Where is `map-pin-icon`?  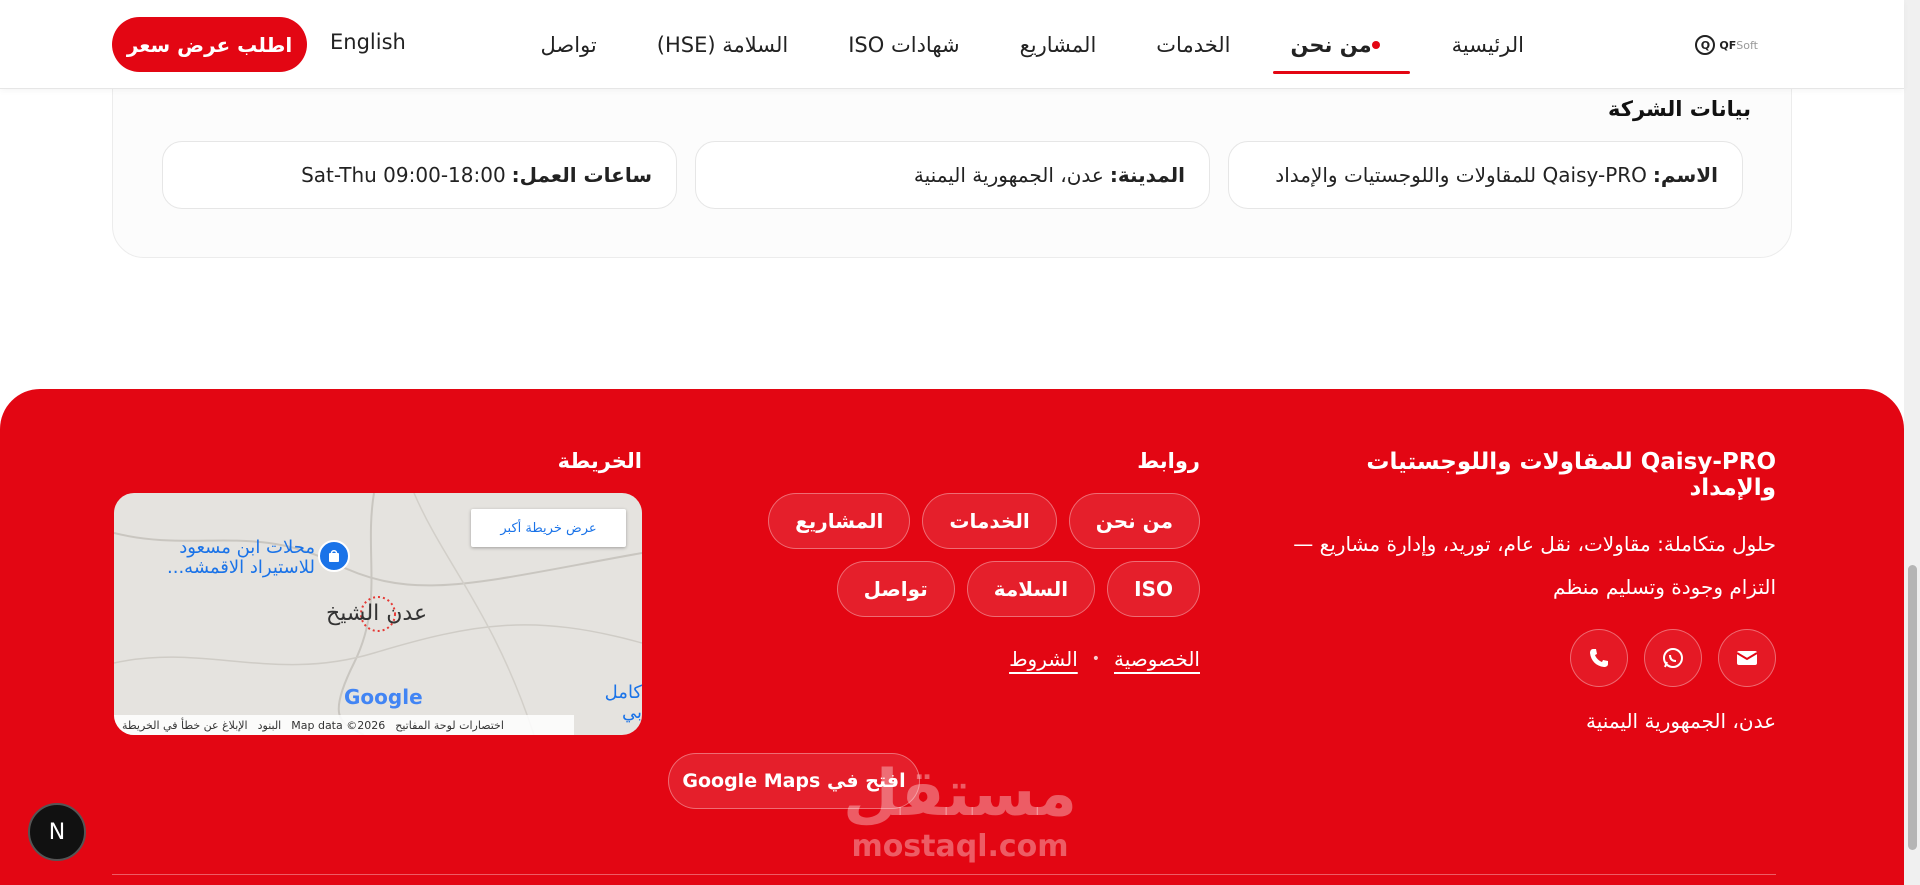 map-pin-icon is located at coordinates (334, 556).